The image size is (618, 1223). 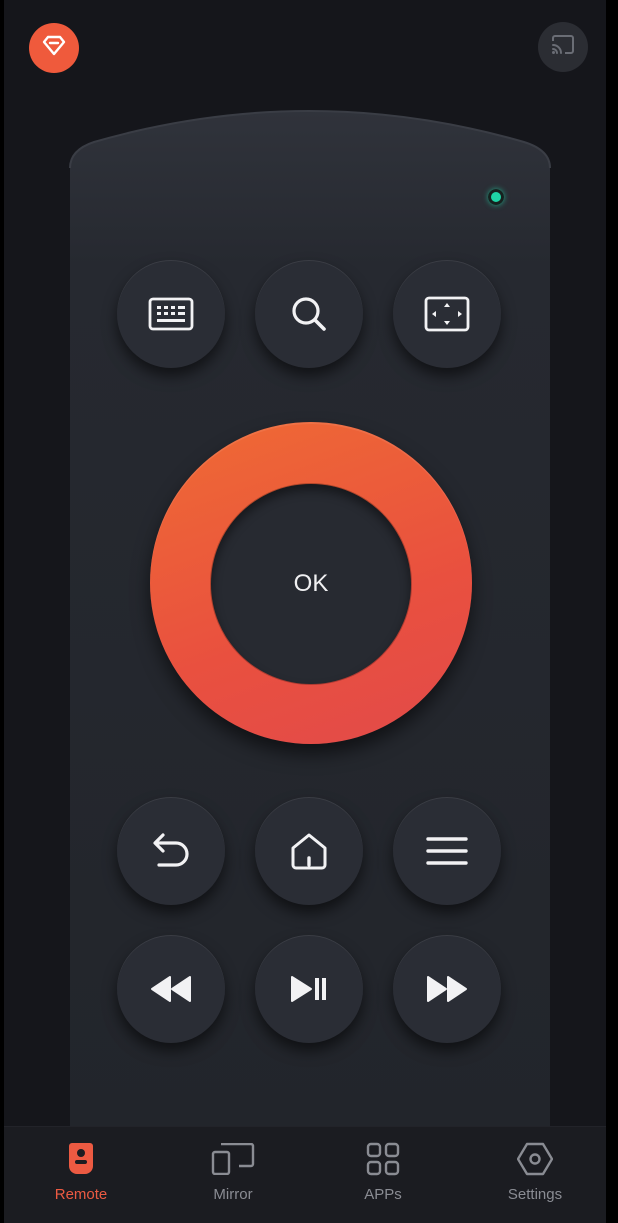 I want to click on mirror-icon, so click(x=233, y=1159).